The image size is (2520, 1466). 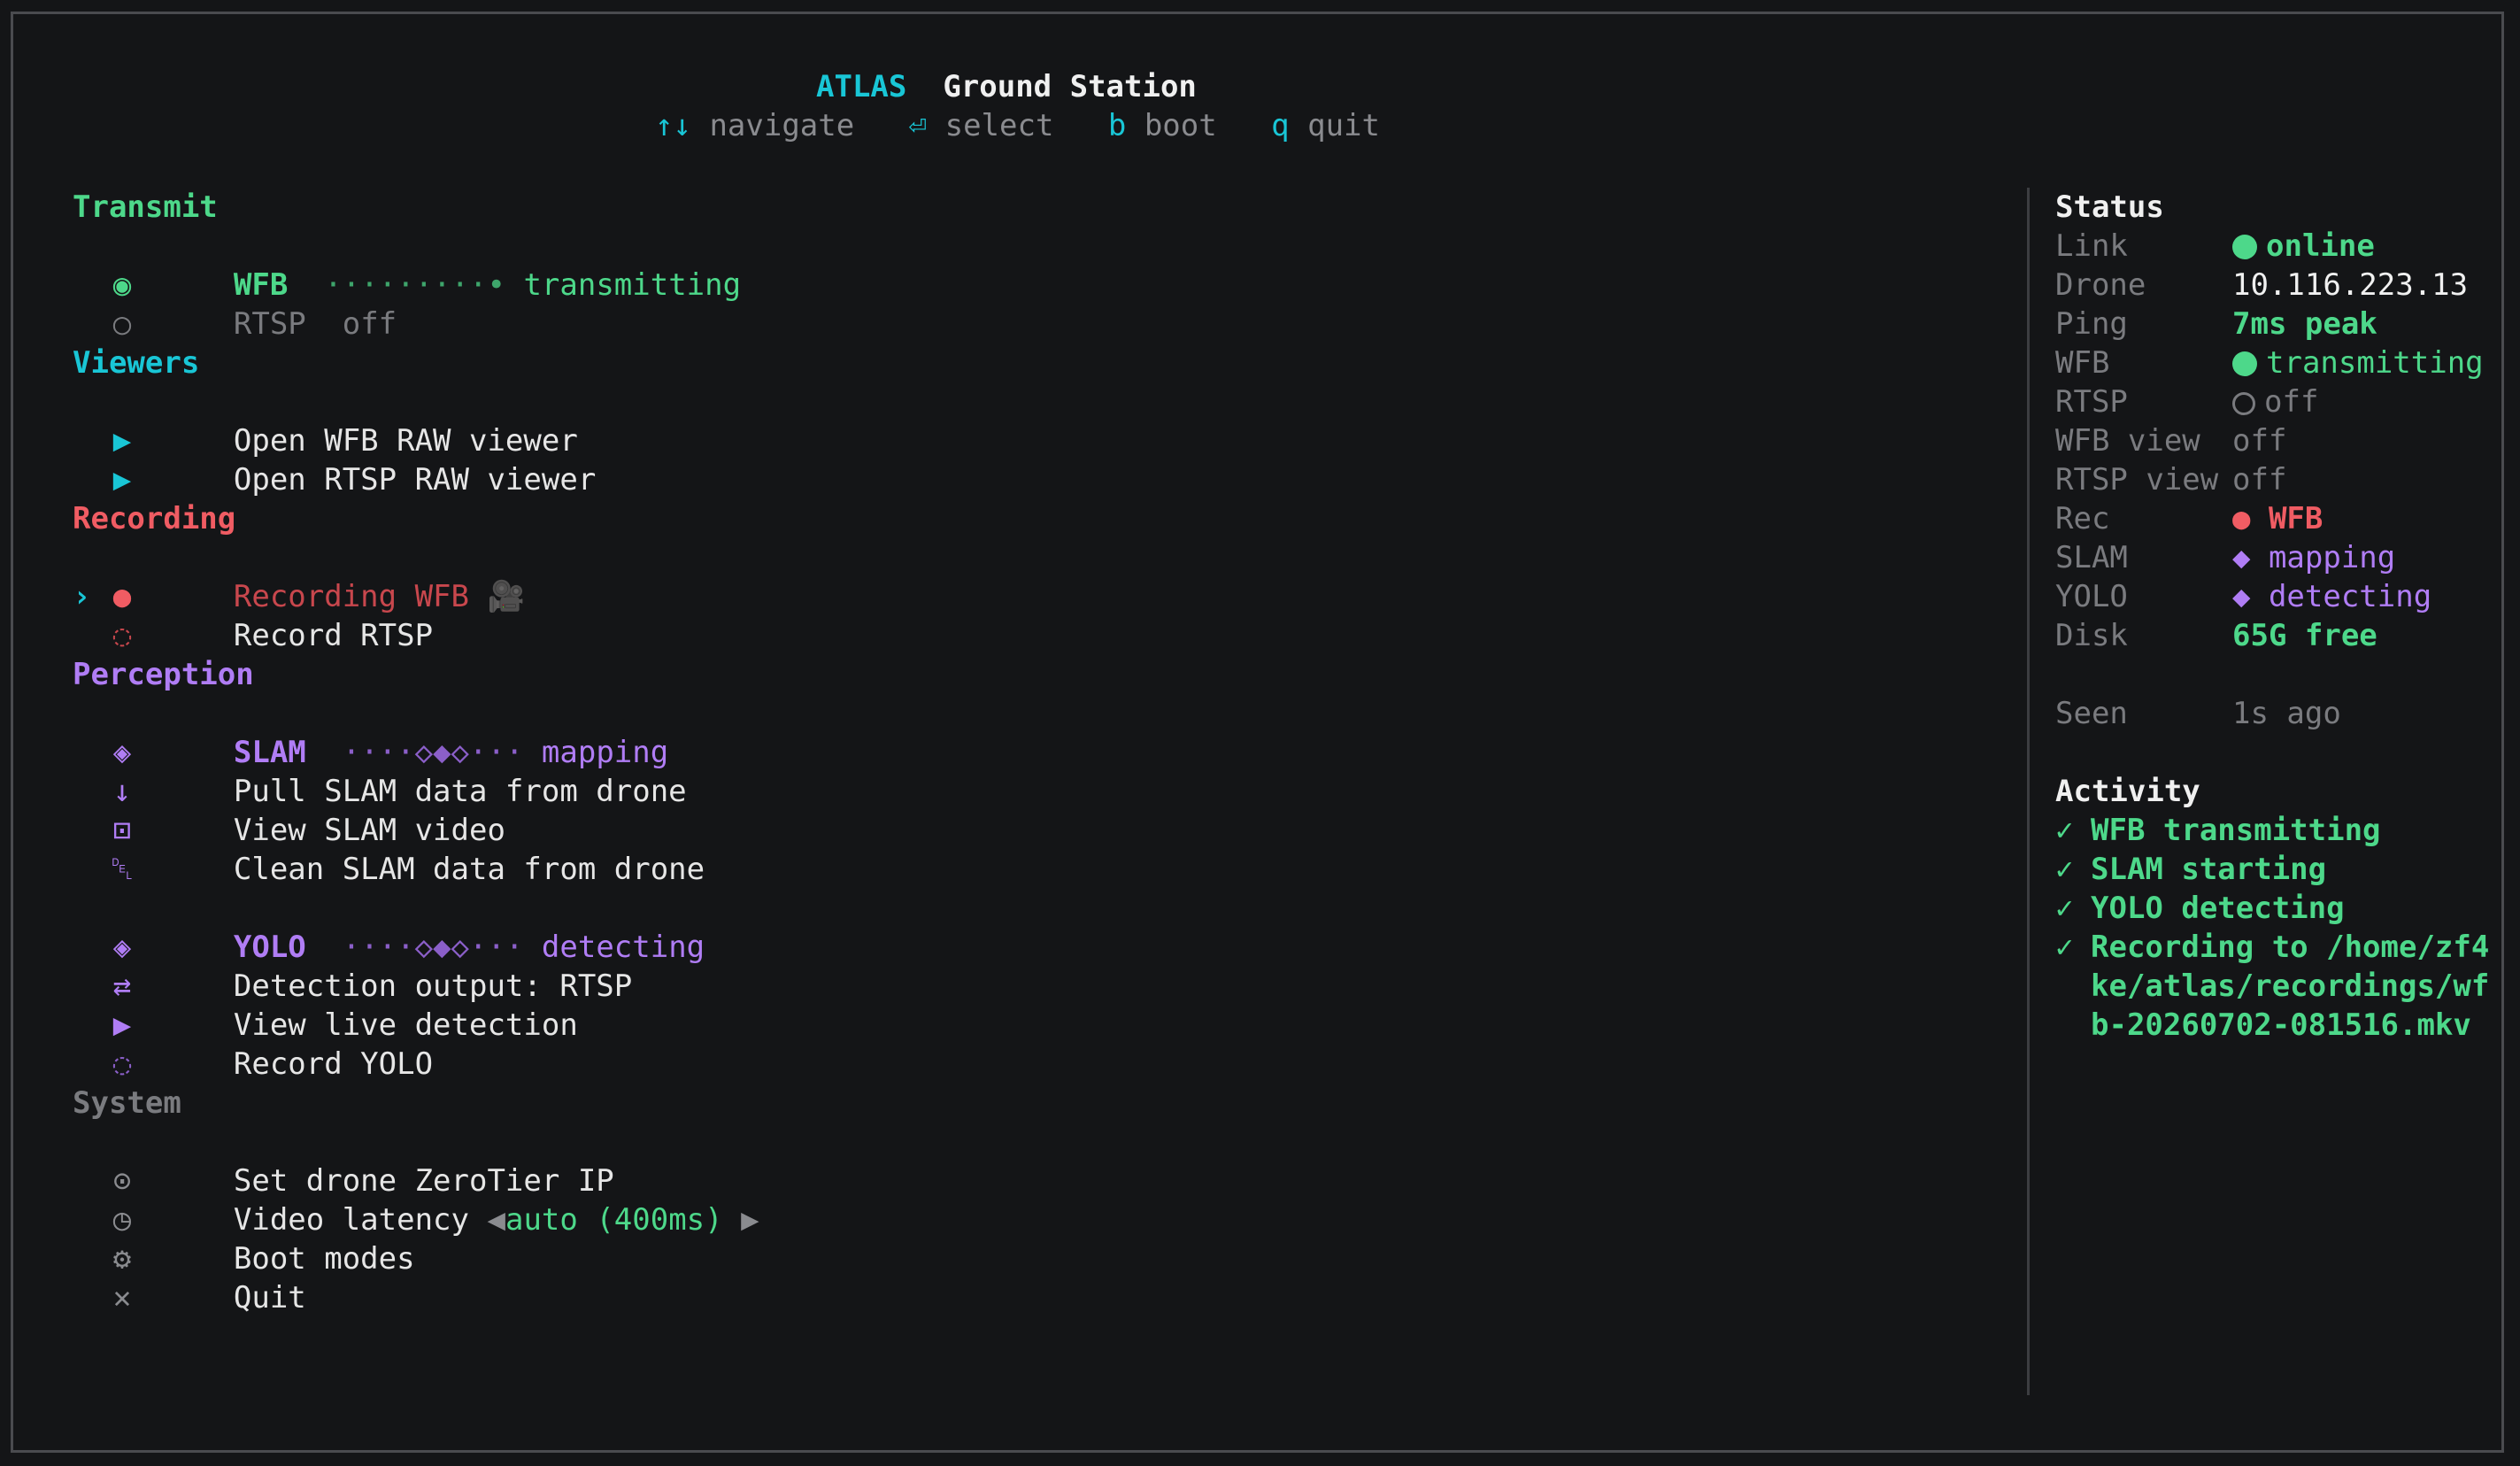 I want to click on slam-diamond-icon: ◆, so click(x=2250, y=557).